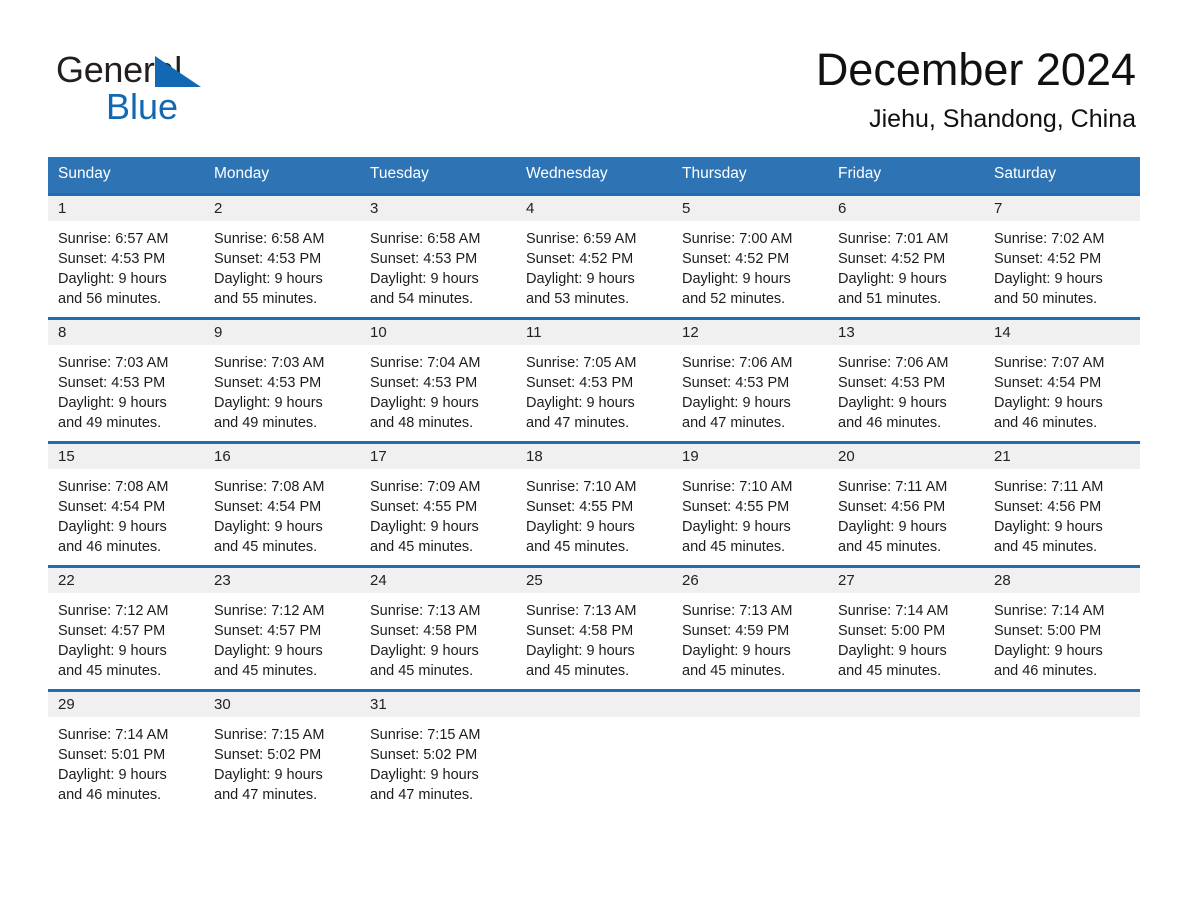 The height and width of the screenshot is (918, 1188). I want to click on day-number: 8, so click(126, 332).